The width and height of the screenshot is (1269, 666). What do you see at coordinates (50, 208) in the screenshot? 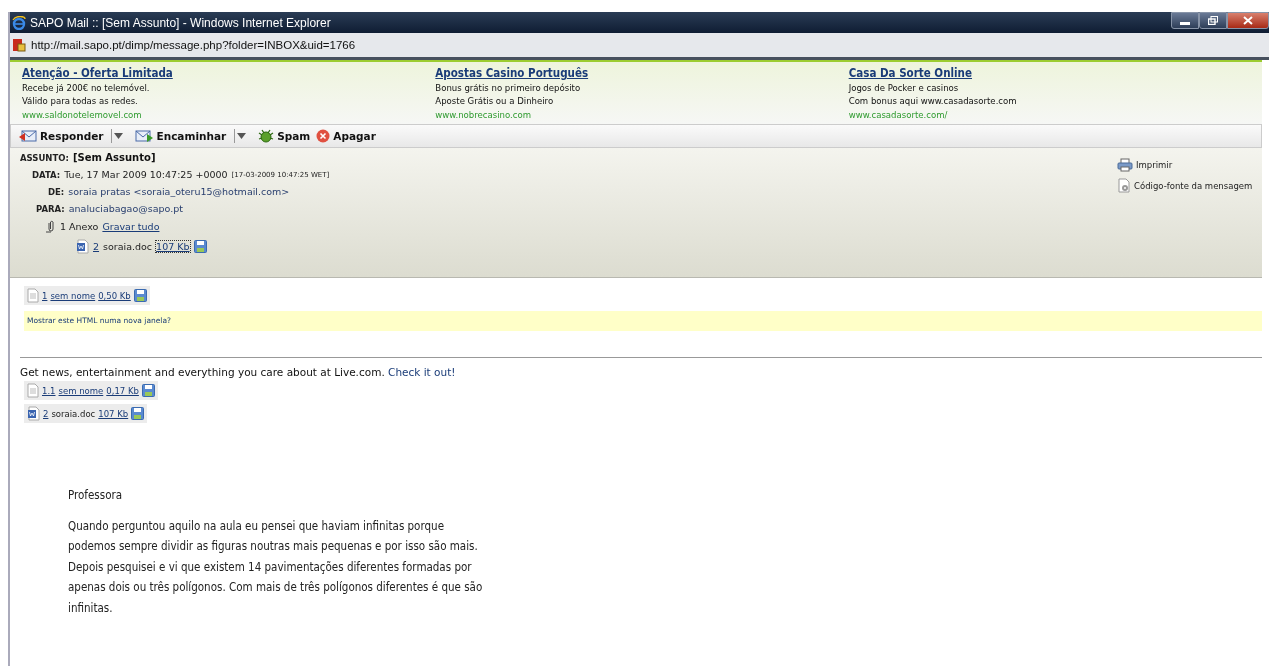
I see `field-label: PARA:` at bounding box center [50, 208].